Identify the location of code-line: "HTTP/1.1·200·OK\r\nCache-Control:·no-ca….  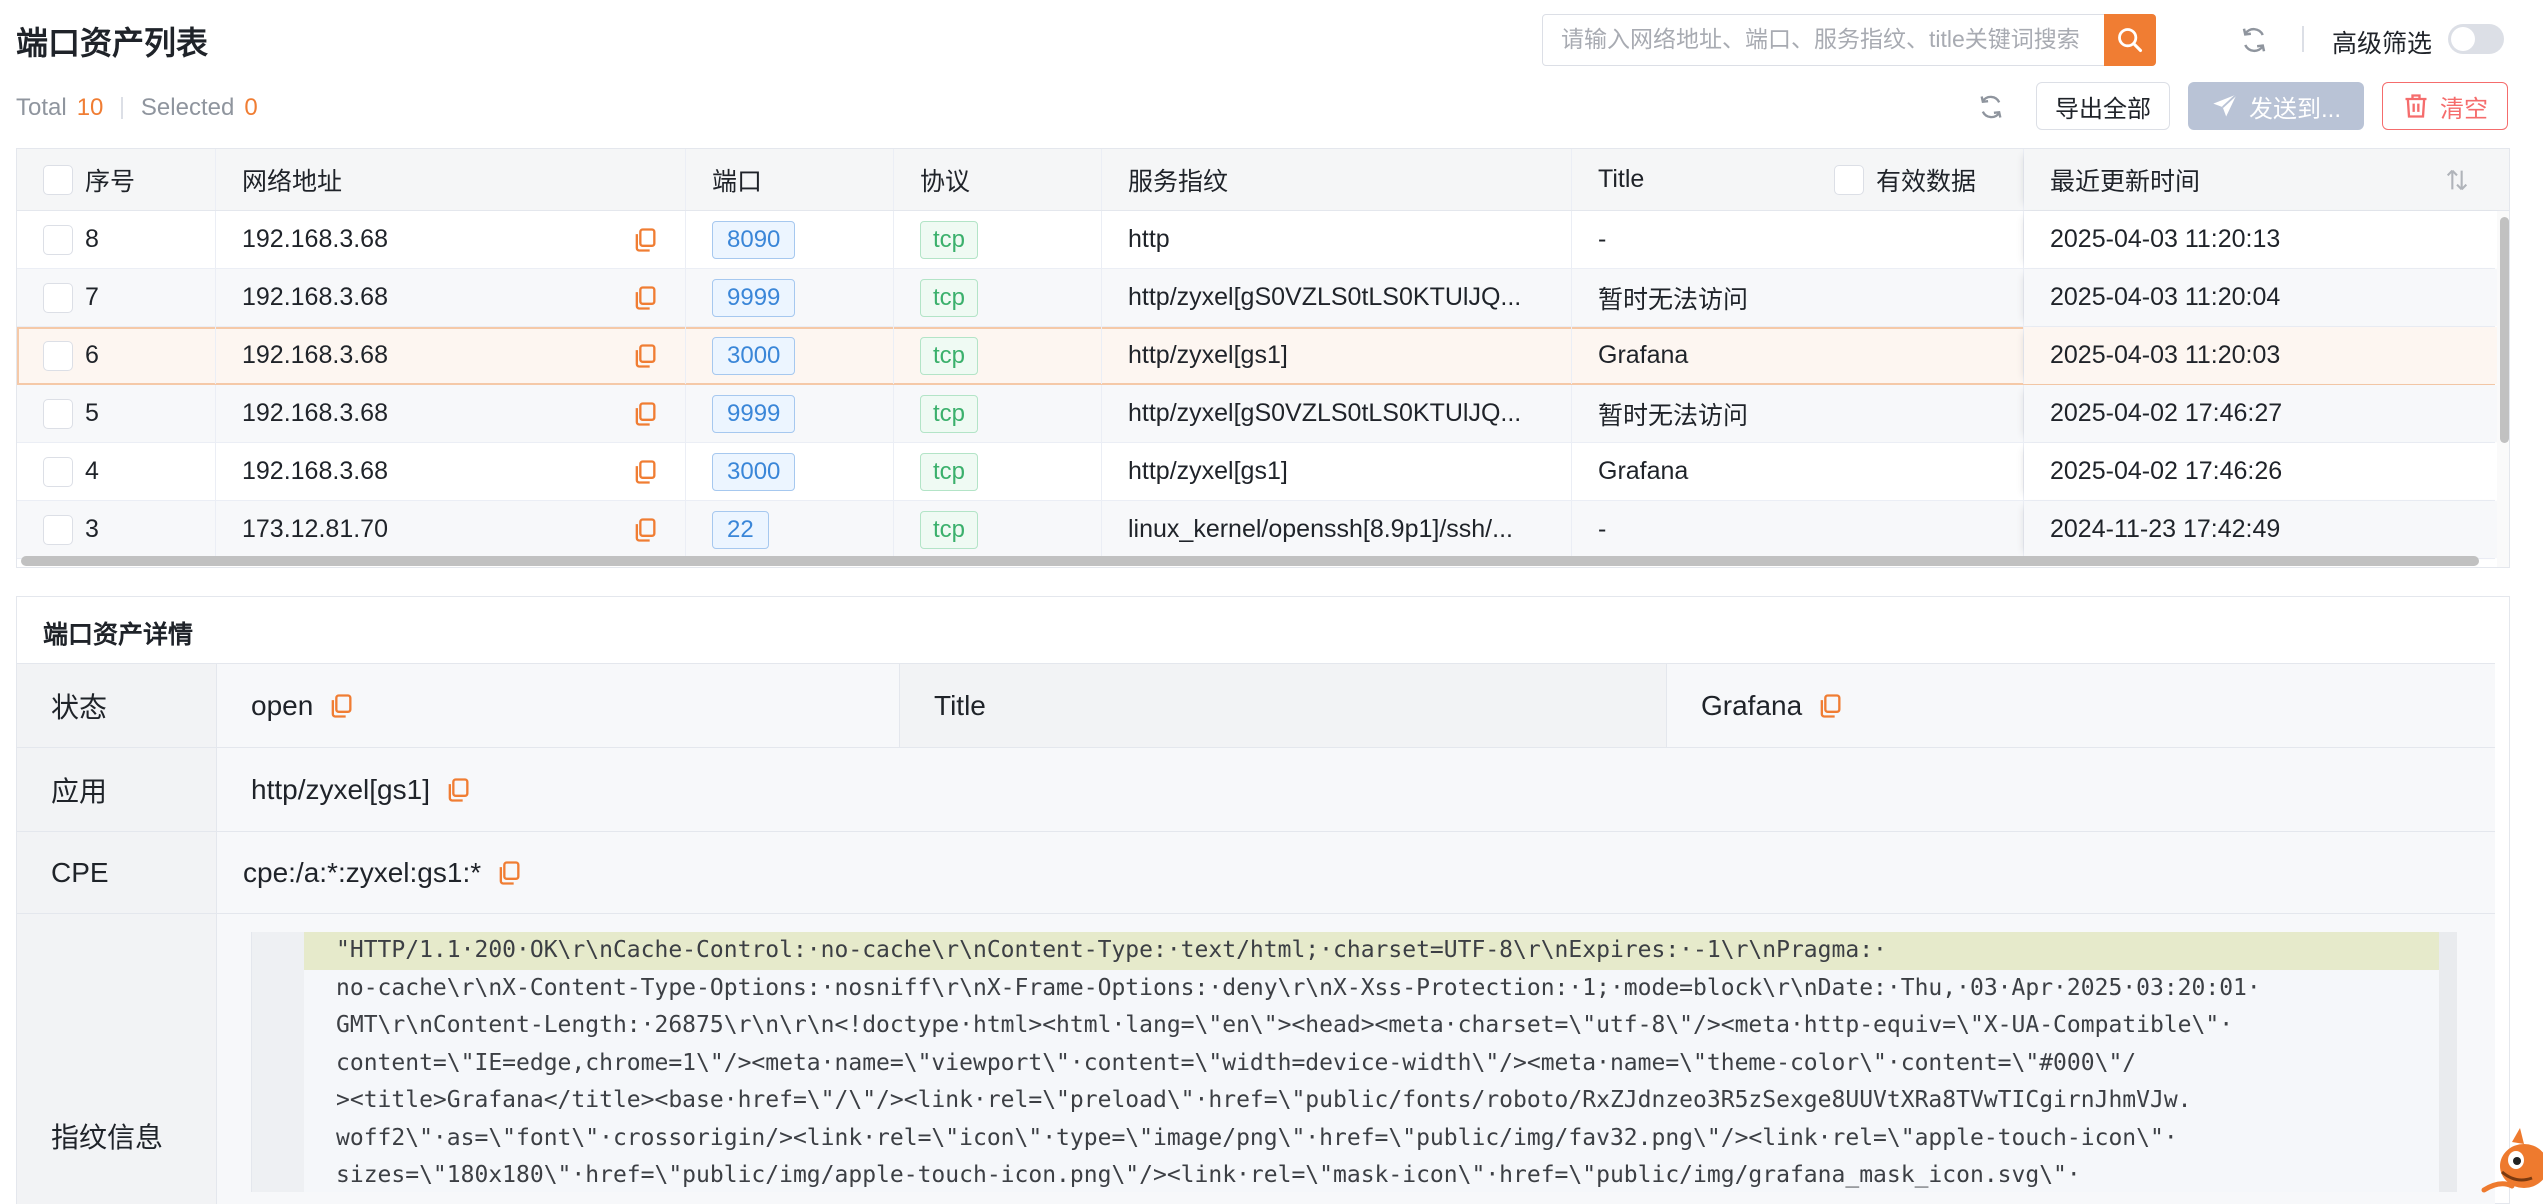
(1372, 951).